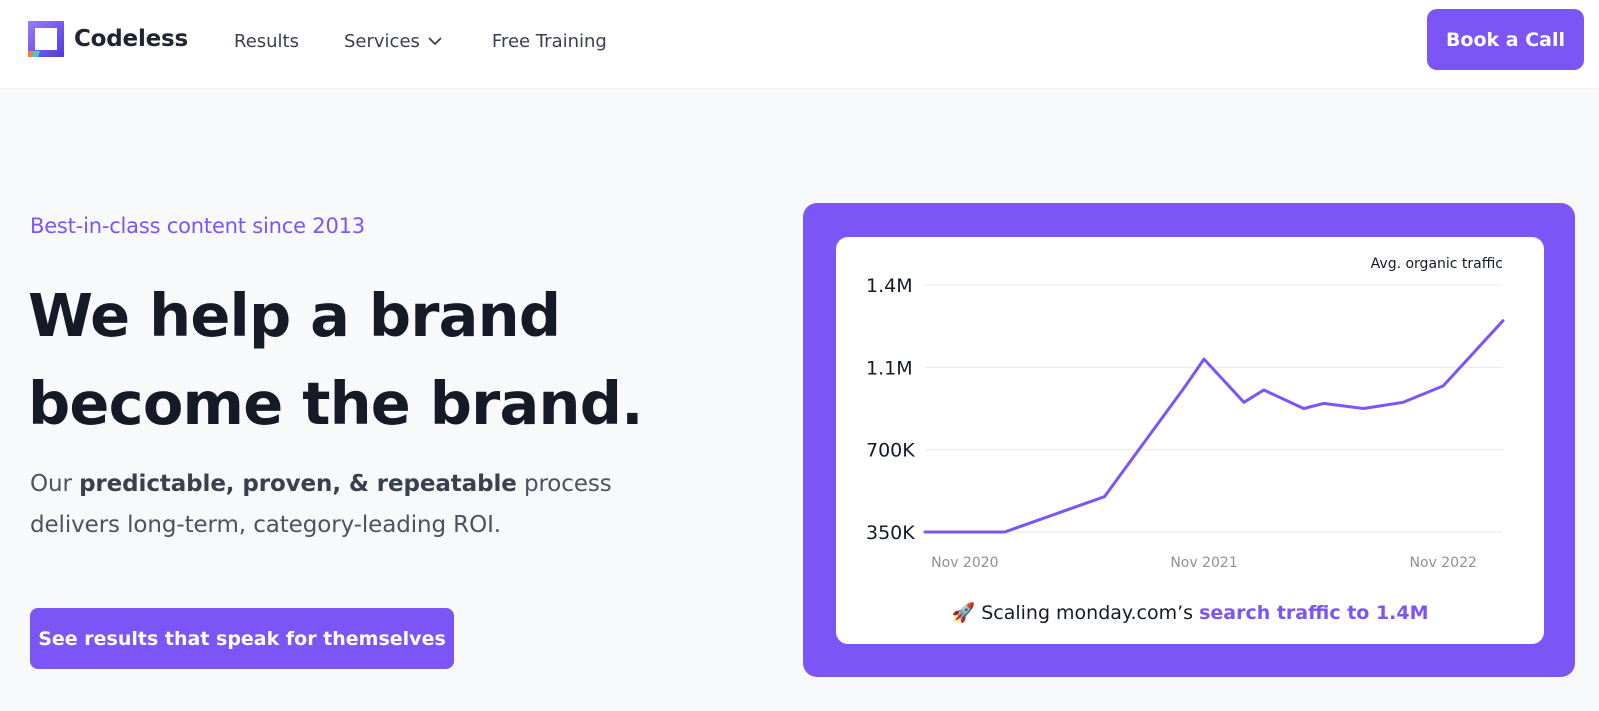  What do you see at coordinates (1505, 39) in the screenshot?
I see `book-a-call-button: Book a Call` at bounding box center [1505, 39].